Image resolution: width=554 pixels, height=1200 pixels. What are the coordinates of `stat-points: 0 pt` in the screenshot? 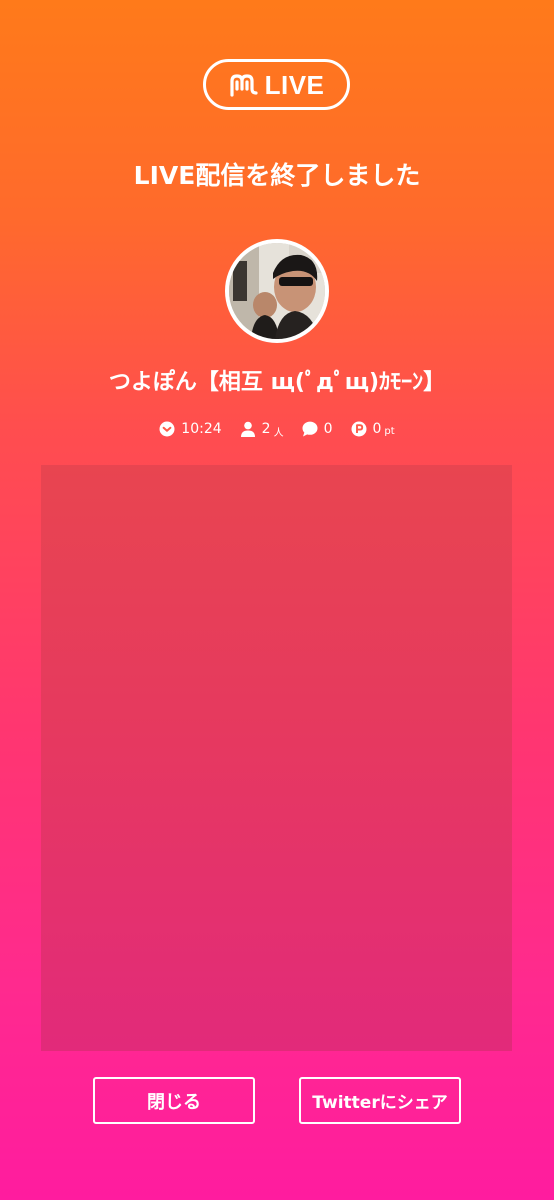 It's located at (373, 429).